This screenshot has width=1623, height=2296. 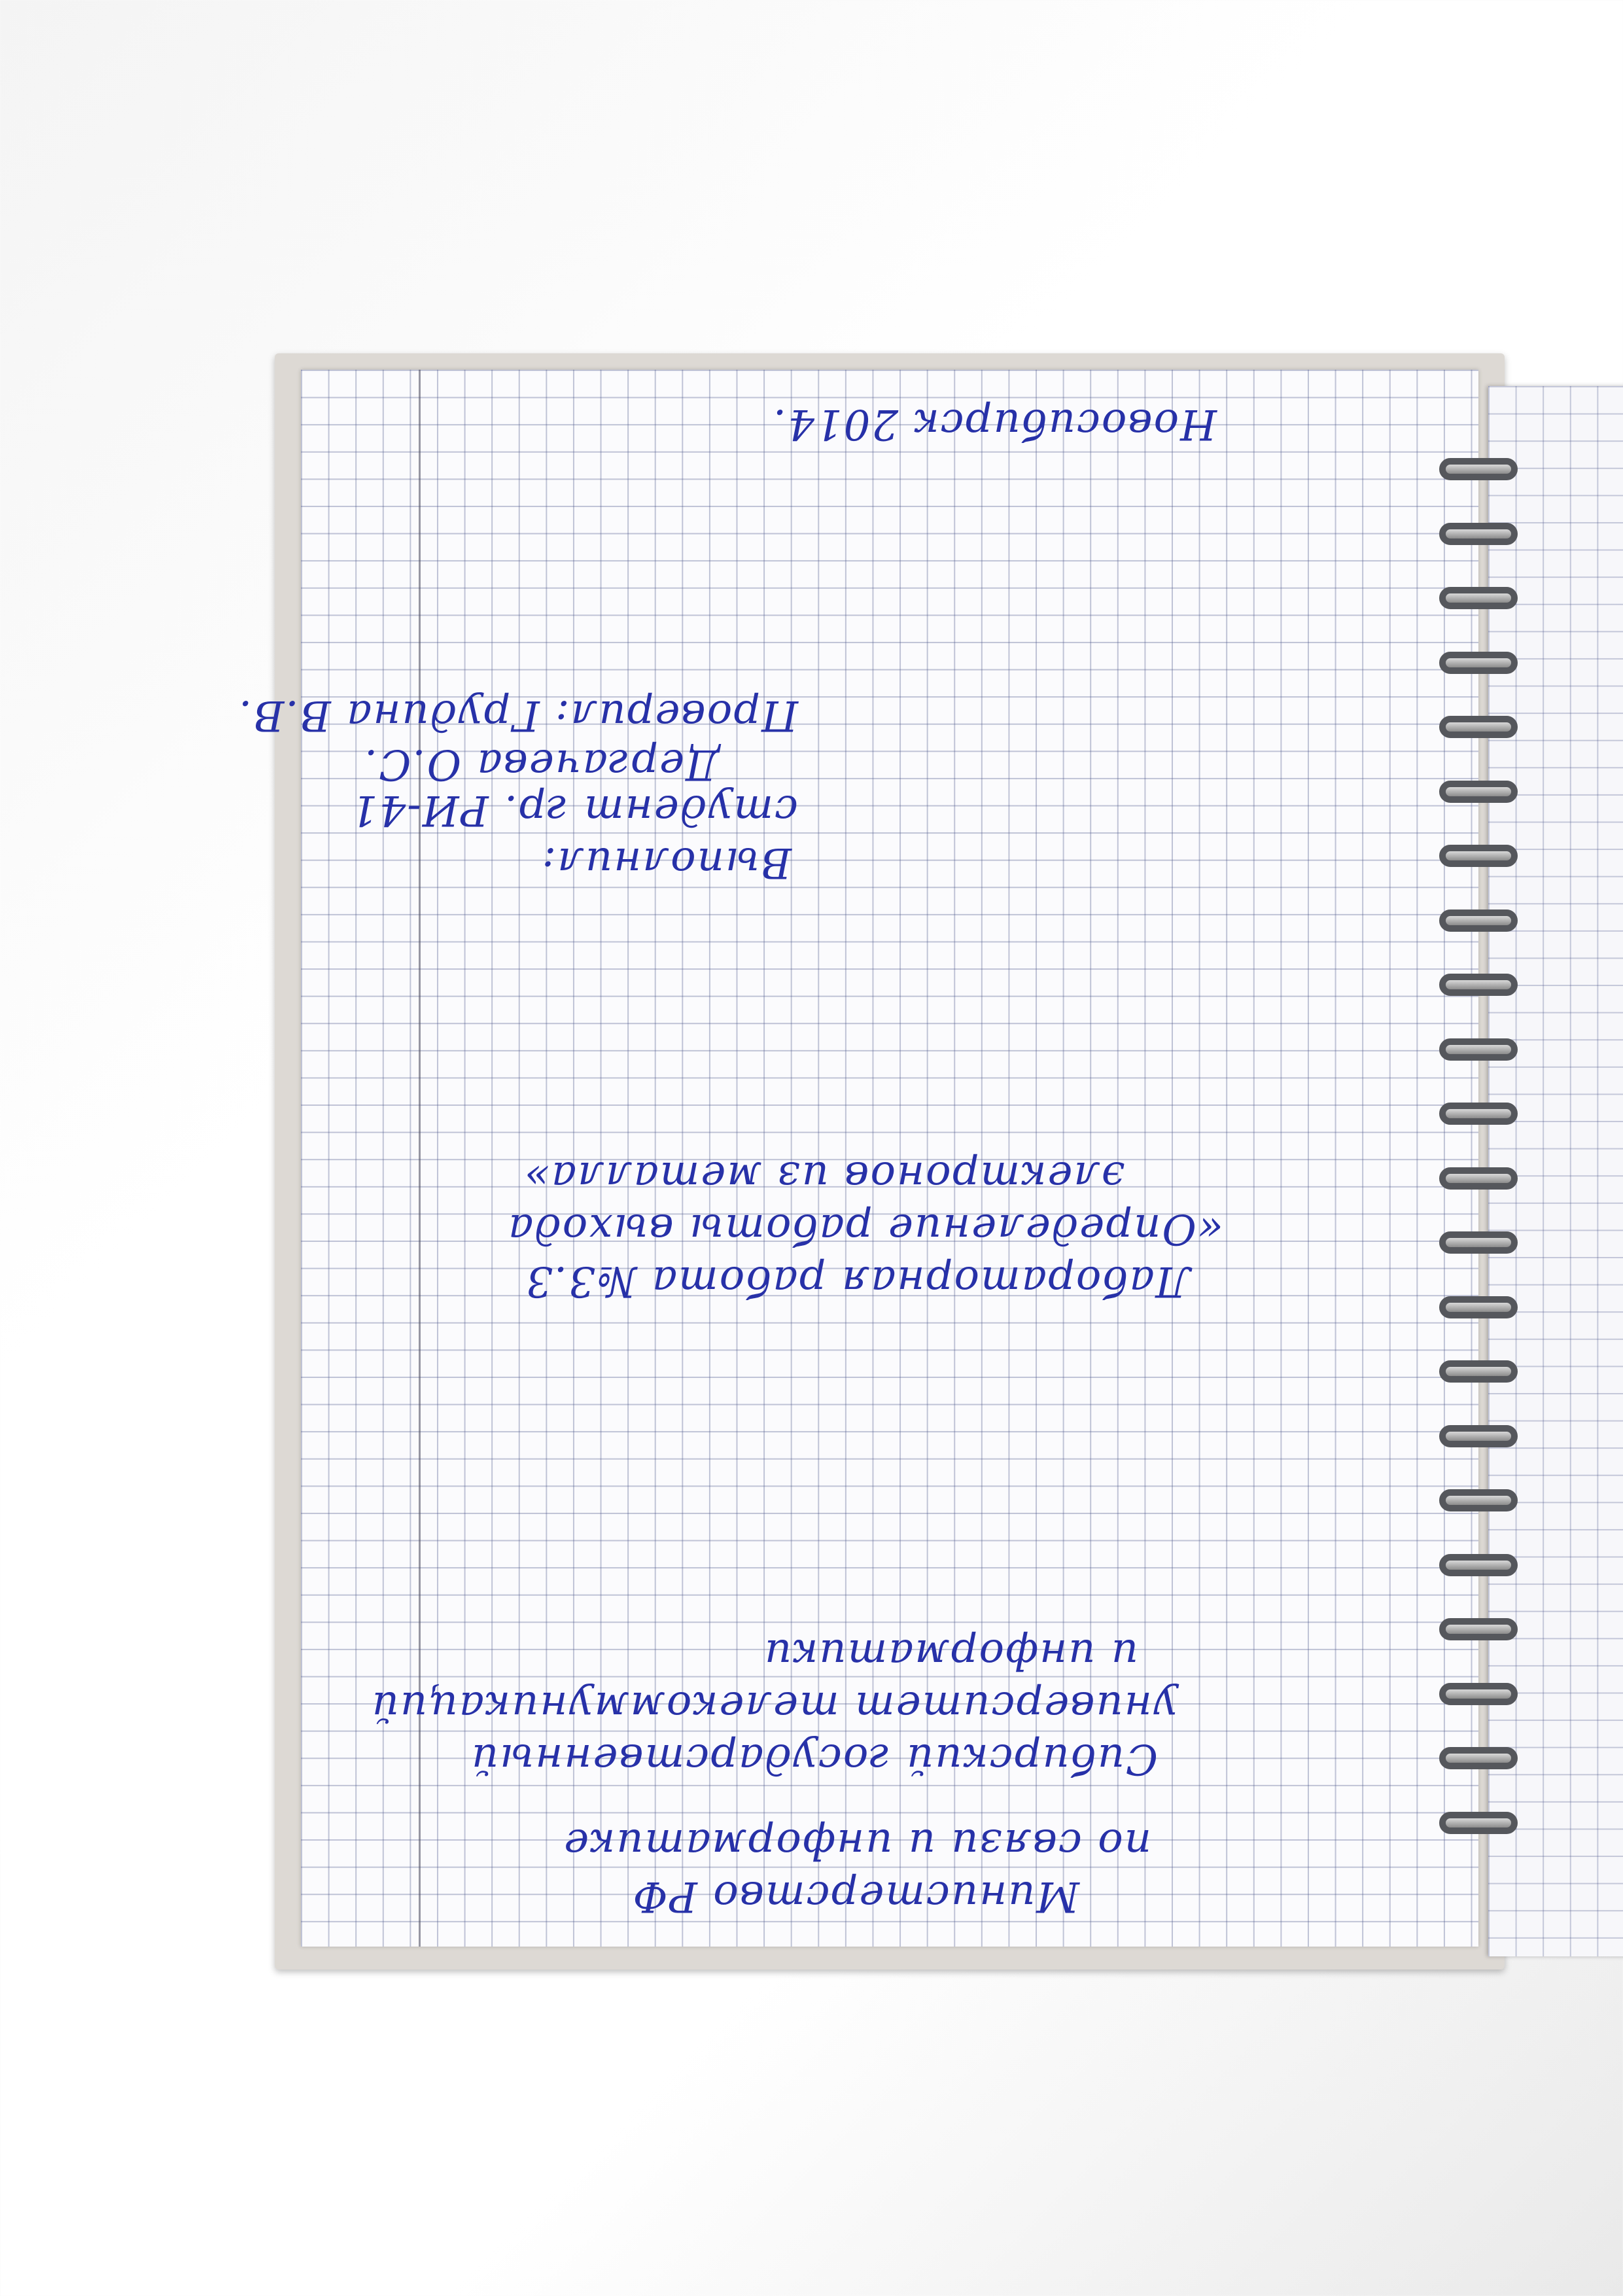 What do you see at coordinates (774, 1706) in the screenshot?
I see `university-line-2: университет телекоммуникаций` at bounding box center [774, 1706].